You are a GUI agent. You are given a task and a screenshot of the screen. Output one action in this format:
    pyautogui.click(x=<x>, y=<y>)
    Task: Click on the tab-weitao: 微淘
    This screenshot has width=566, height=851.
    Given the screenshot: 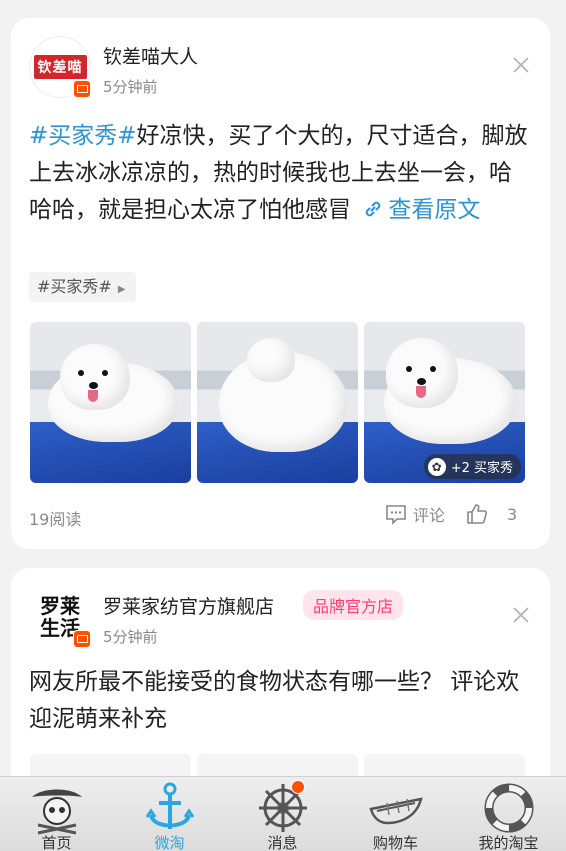 What is the action you would take?
    pyautogui.click(x=169, y=814)
    